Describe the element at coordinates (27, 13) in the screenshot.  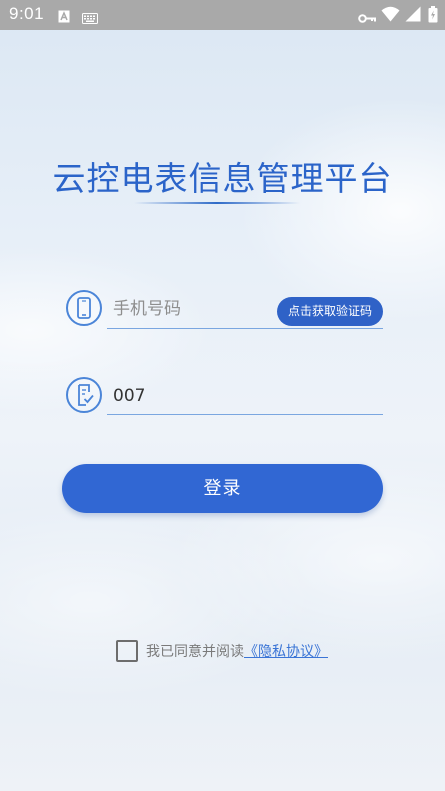
I see `status-time: 9:01` at that location.